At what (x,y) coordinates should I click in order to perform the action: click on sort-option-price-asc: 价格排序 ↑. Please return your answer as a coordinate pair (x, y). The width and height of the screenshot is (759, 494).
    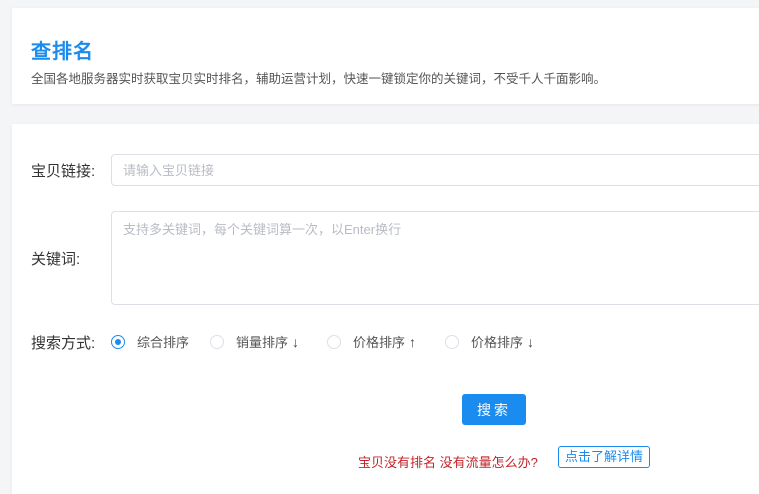
    Looking at the image, I should click on (386, 341).